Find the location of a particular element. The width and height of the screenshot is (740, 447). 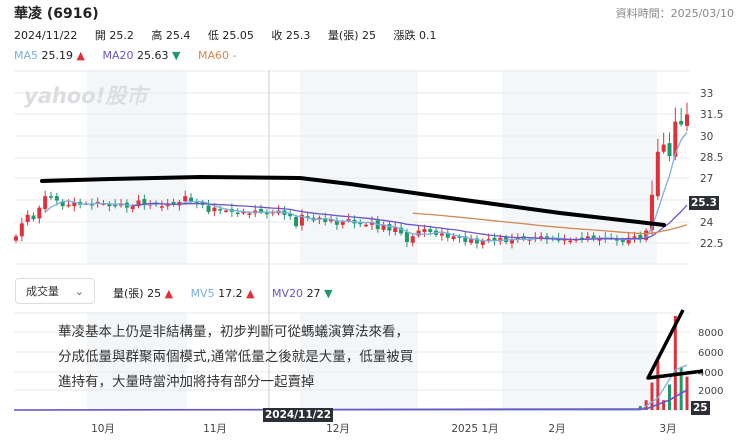

volume-tick-label: 6000 is located at coordinates (710, 353).